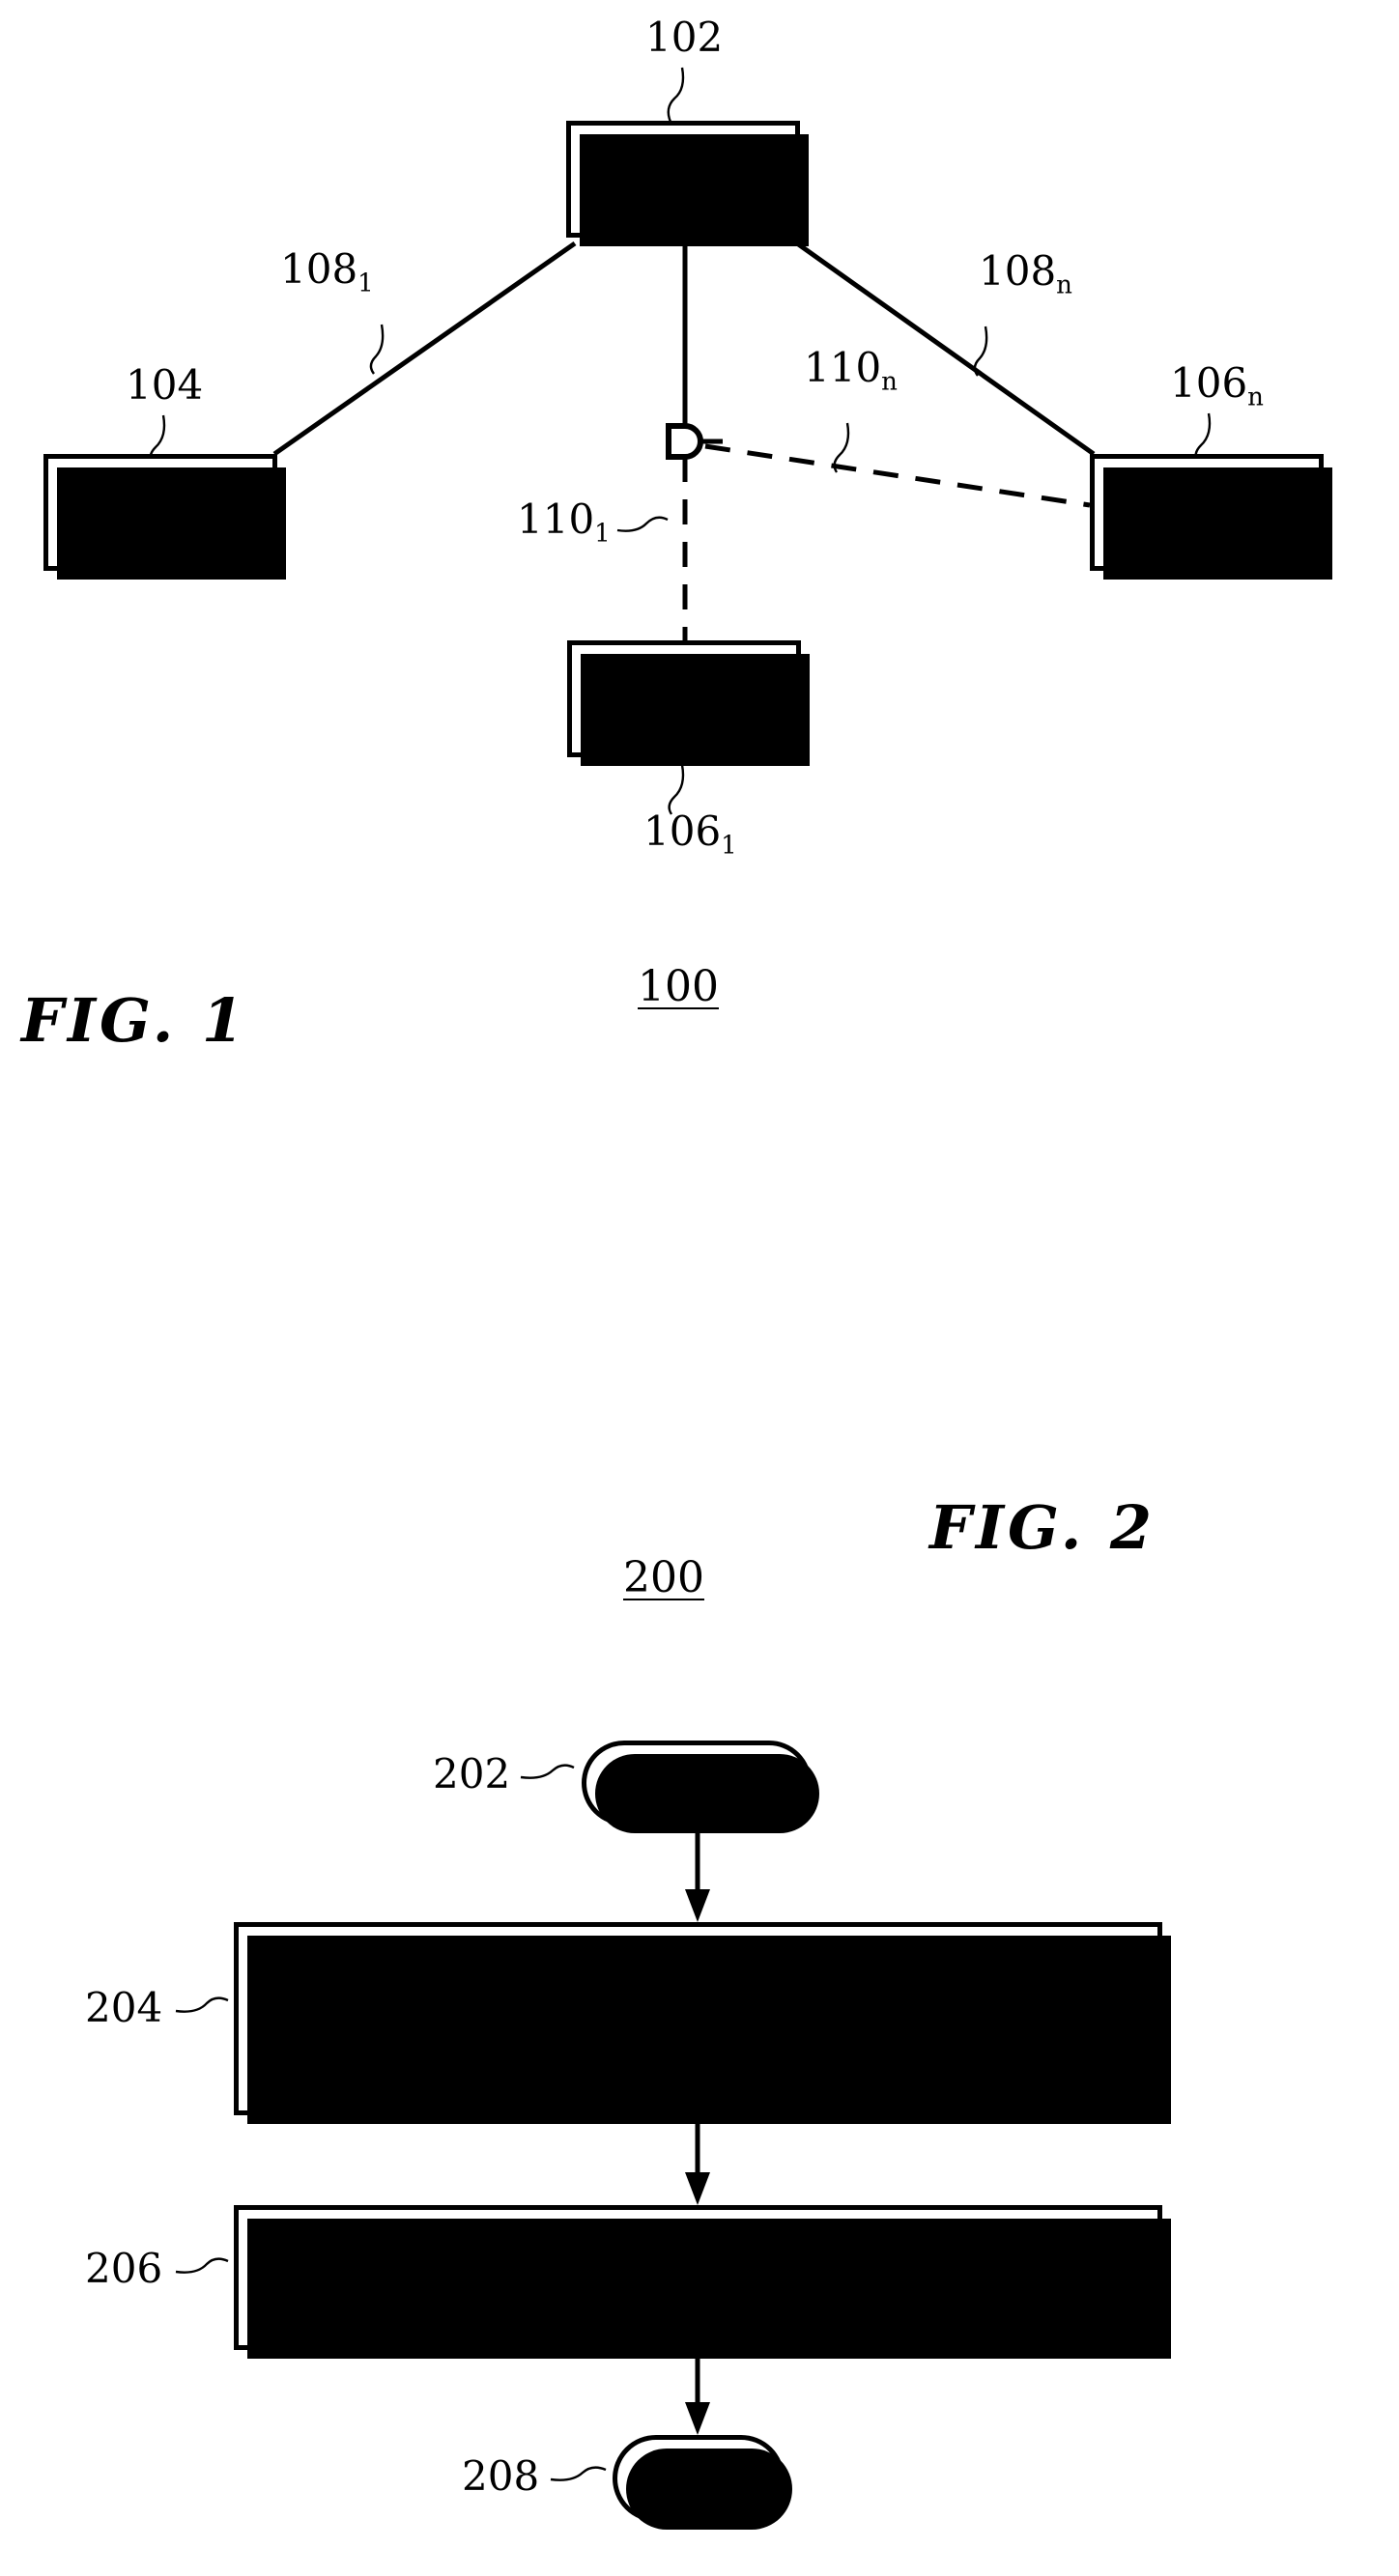 The width and height of the screenshot is (1399, 2576). I want to click on ref-206-number: 206, so click(124, 2268).